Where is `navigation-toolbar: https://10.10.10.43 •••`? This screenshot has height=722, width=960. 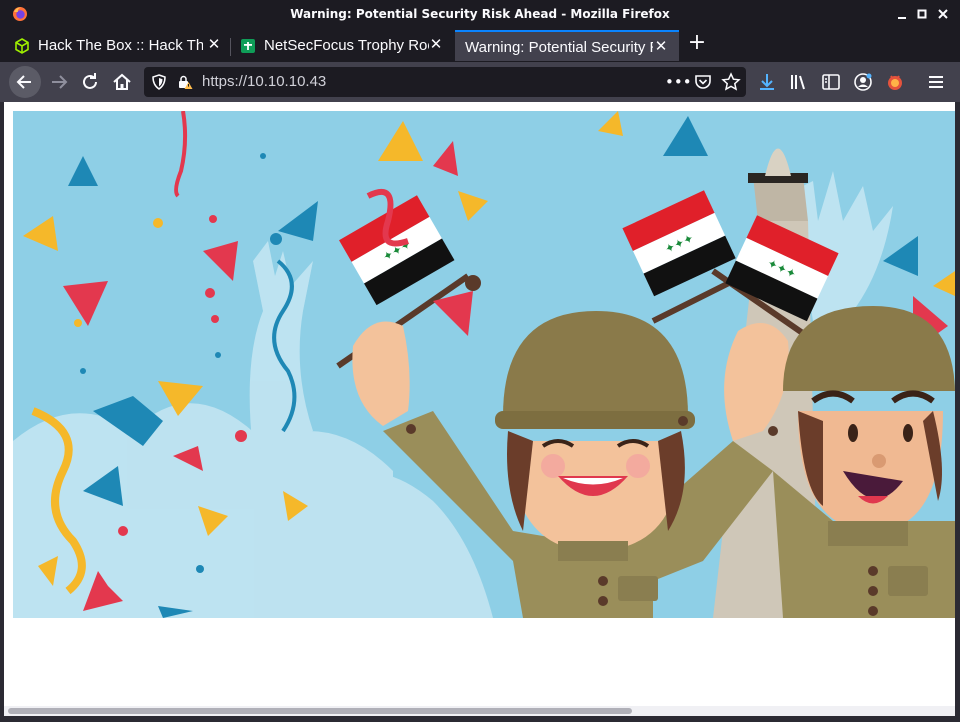 navigation-toolbar: https://10.10.10.43 ••• is located at coordinates (480, 82).